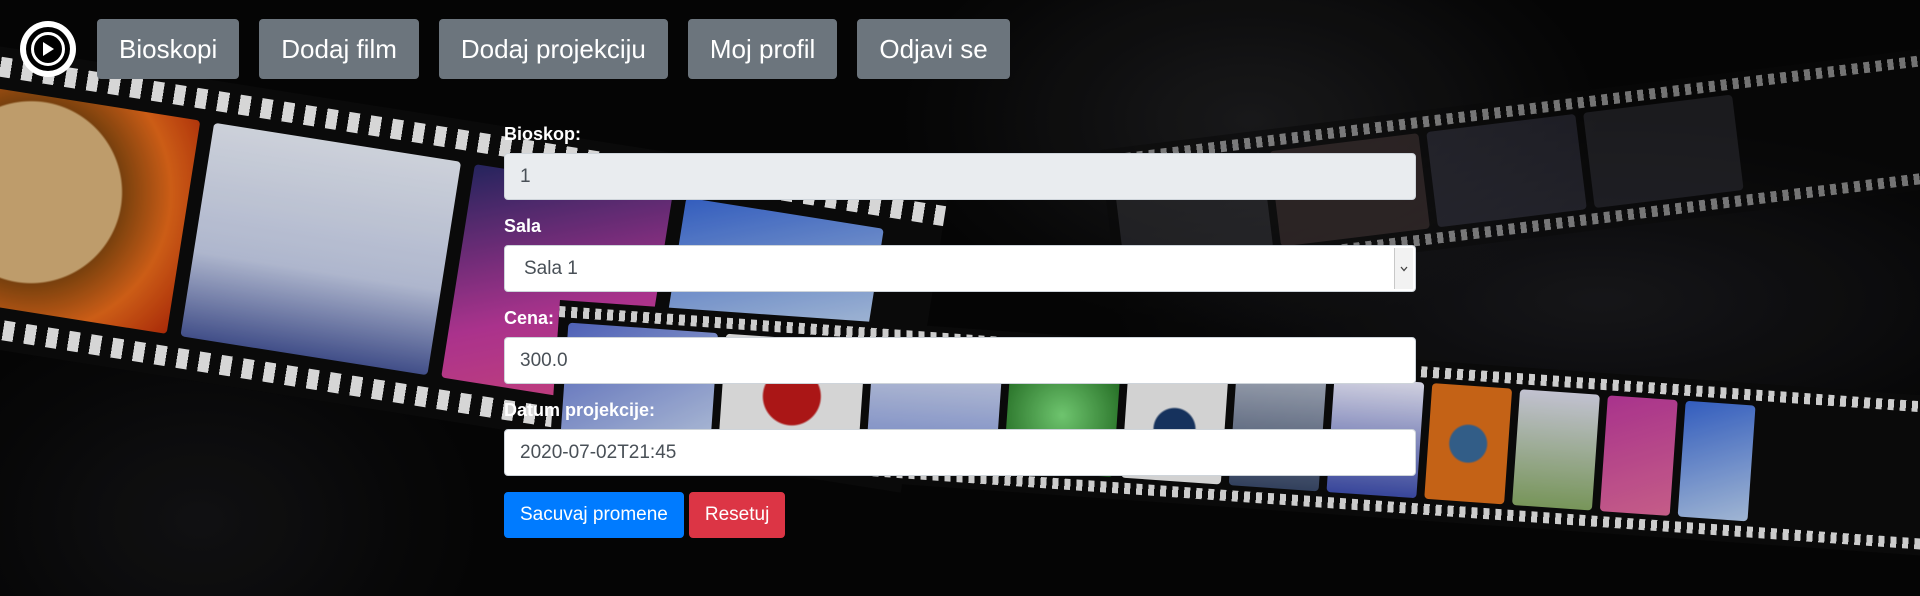 This screenshot has height=596, width=1920. Describe the element at coordinates (594, 515) in the screenshot. I see `save-button: Sacuvaj promene` at that location.